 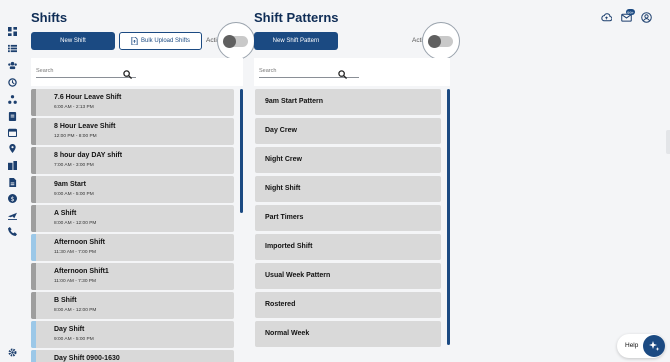 I want to click on shift-item: Day Shift 0900-1630, so click(x=132, y=356).